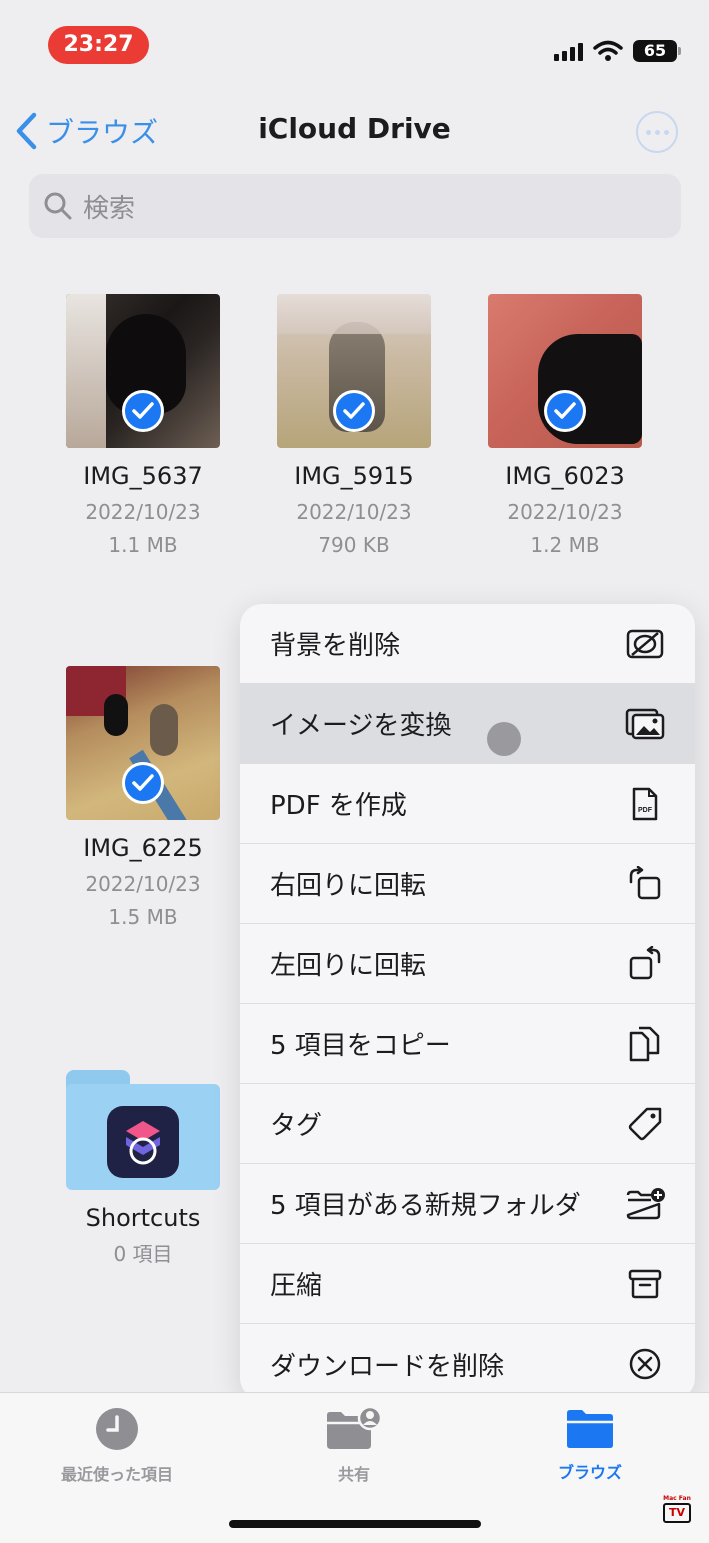  I want to click on remove-download-icon, so click(645, 1364).